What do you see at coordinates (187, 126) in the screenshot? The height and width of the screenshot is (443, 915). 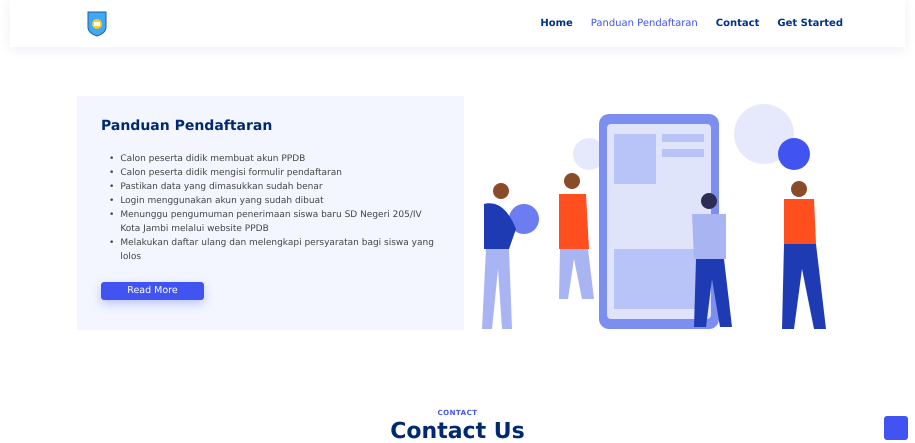 I see `guide-title: Panduan Pendaftaran` at bounding box center [187, 126].